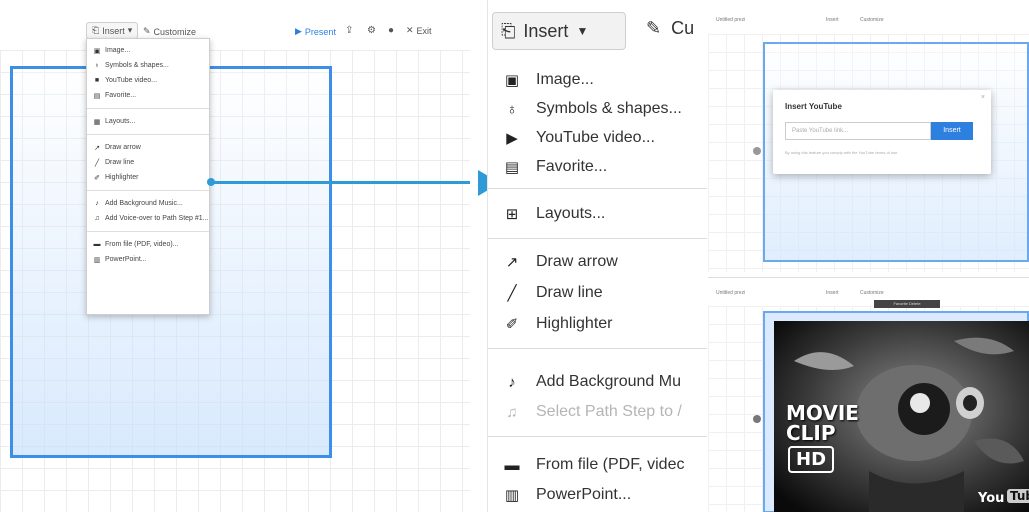  I want to click on chevron-down-icon: ▼, so click(582, 31).